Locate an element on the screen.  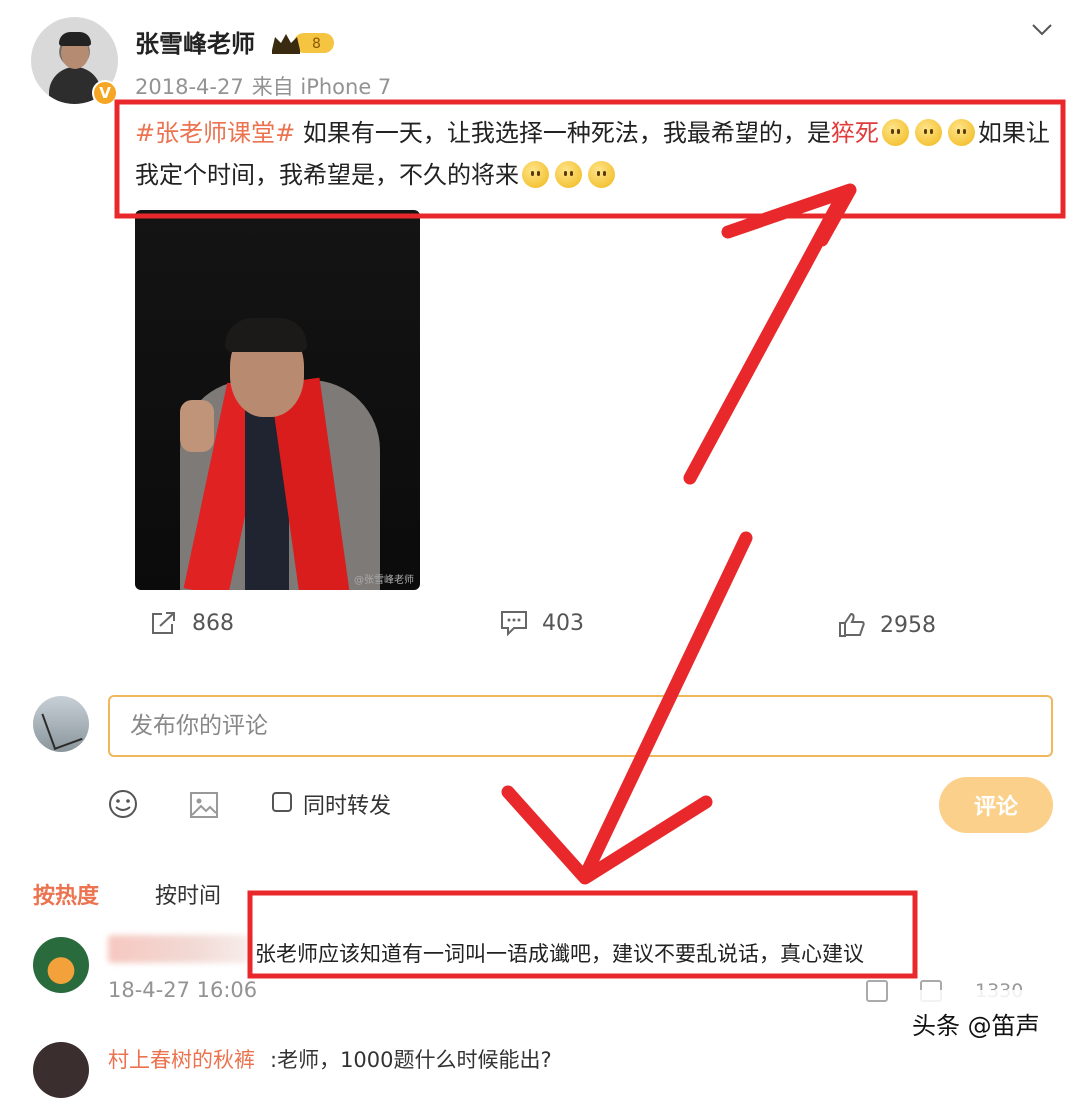
also-repost-checkbox is located at coordinates (282, 802).